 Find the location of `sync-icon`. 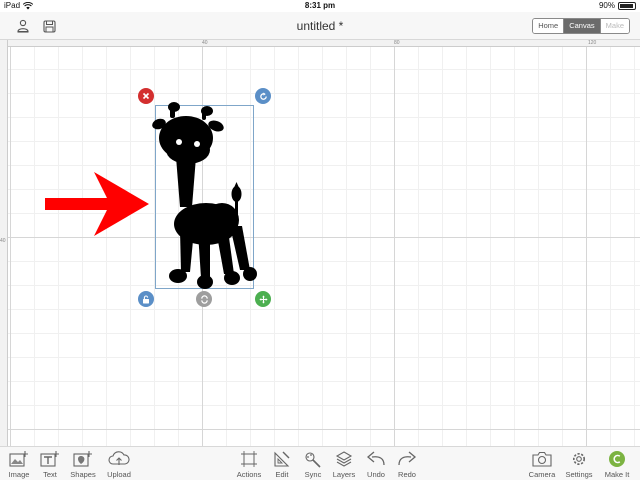

sync-icon is located at coordinates (313, 460).